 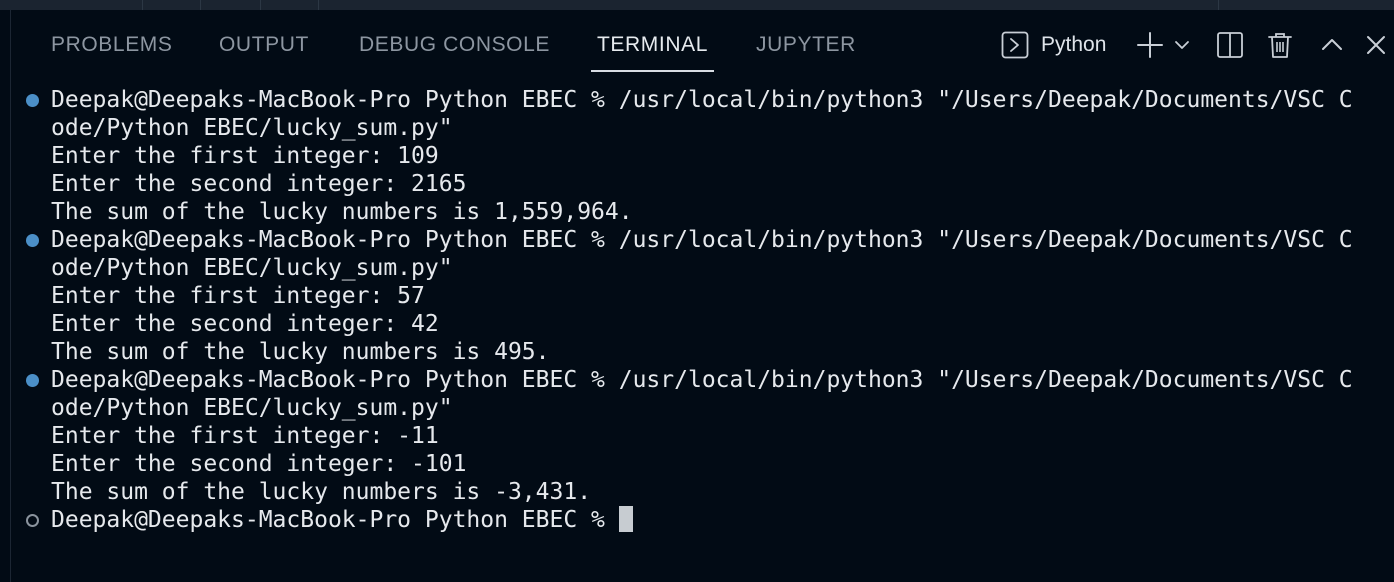 I want to click on terminal-line: The sum of the lucky numbers is 495., so click(x=300, y=352).